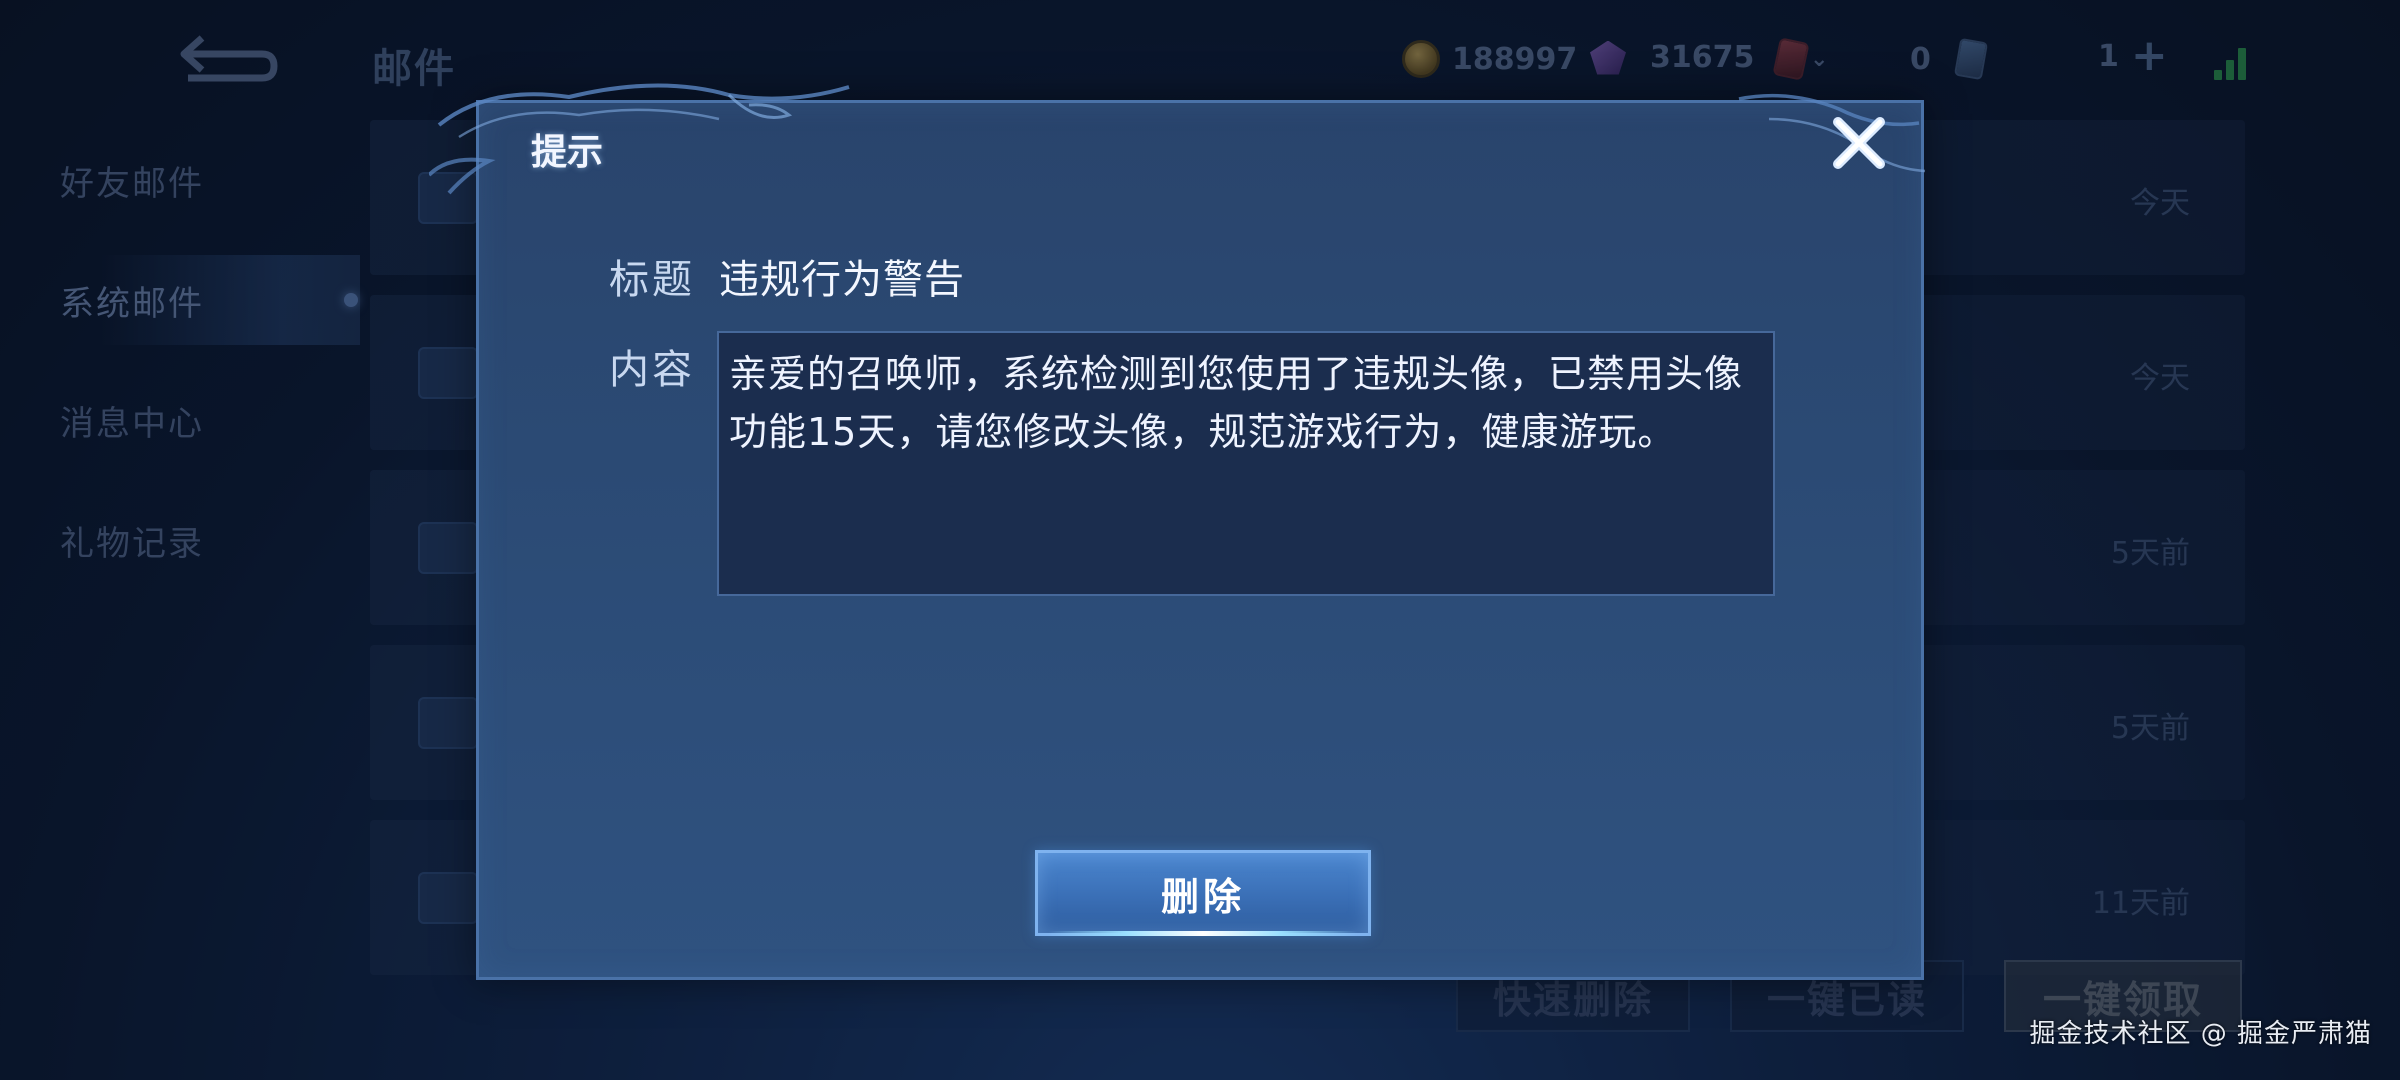  I want to click on close-button, so click(1859, 143).